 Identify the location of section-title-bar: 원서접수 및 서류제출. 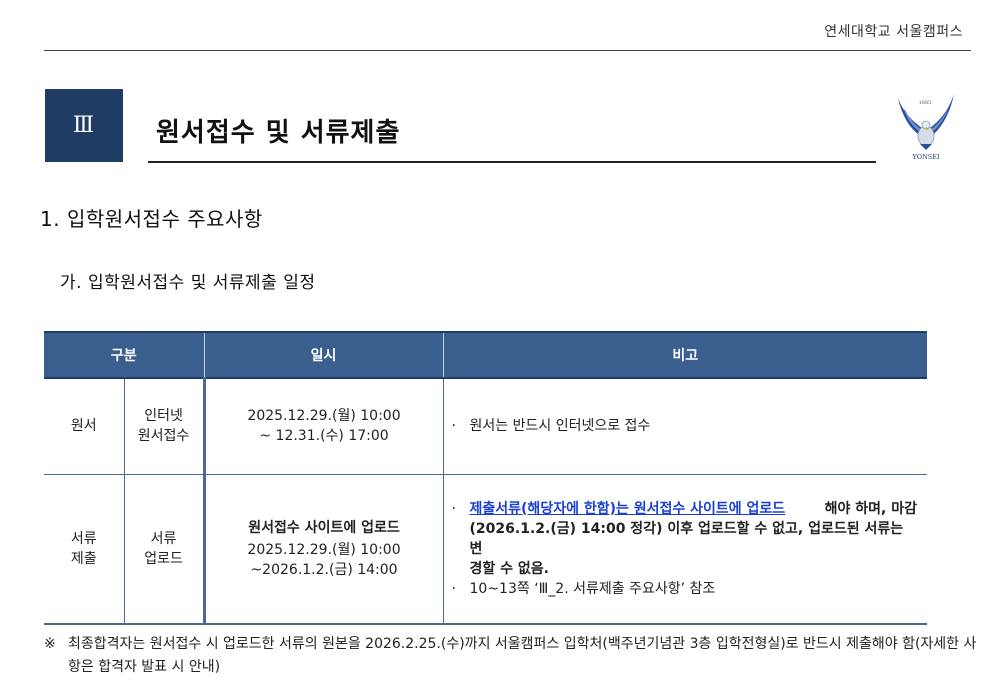
(512, 133).